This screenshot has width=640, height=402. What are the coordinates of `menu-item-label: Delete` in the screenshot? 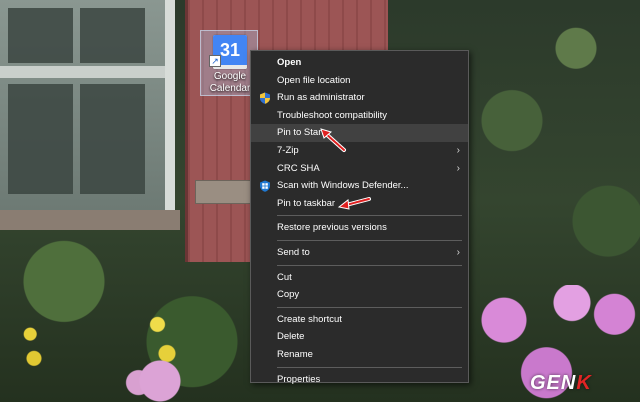 It's located at (291, 337).